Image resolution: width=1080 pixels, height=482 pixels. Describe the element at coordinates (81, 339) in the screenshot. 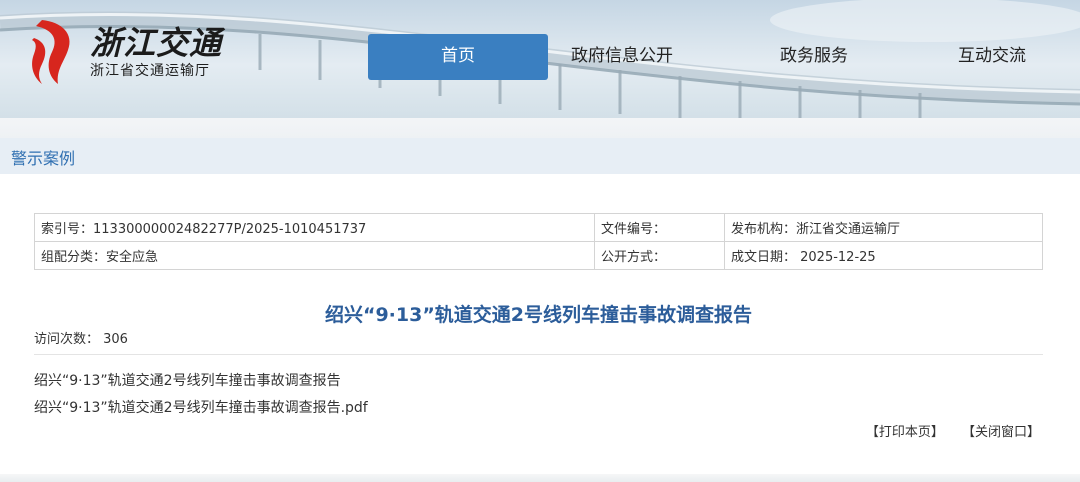

I see `visit-count: 访问次数： 306` at that location.